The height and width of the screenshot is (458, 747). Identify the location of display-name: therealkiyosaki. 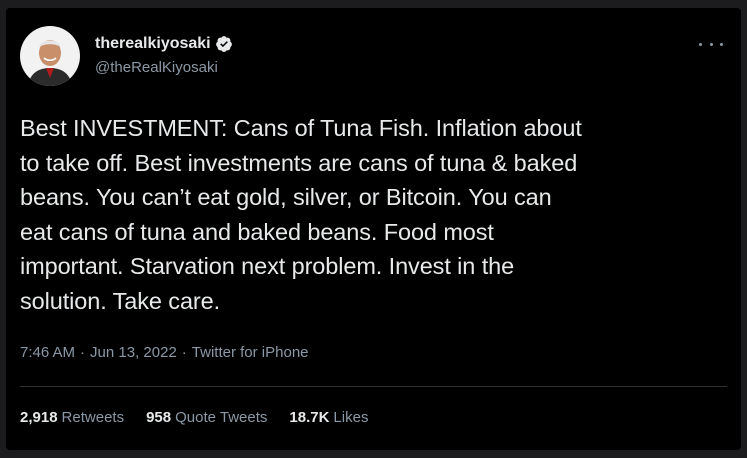
(153, 44).